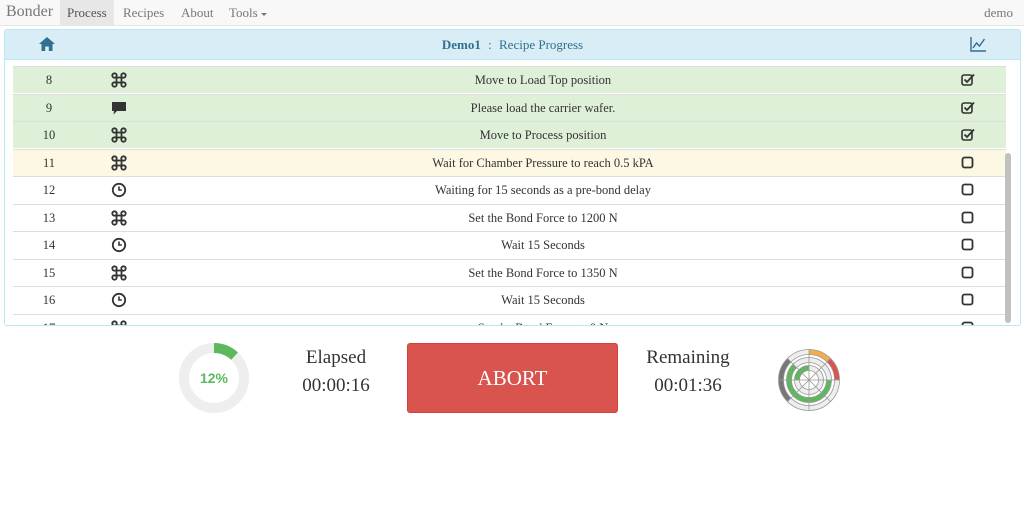 Image resolution: width=1024 pixels, height=513 pixels. What do you see at coordinates (688, 372) in the screenshot?
I see `remaining-block: Remaining 00:01:36` at bounding box center [688, 372].